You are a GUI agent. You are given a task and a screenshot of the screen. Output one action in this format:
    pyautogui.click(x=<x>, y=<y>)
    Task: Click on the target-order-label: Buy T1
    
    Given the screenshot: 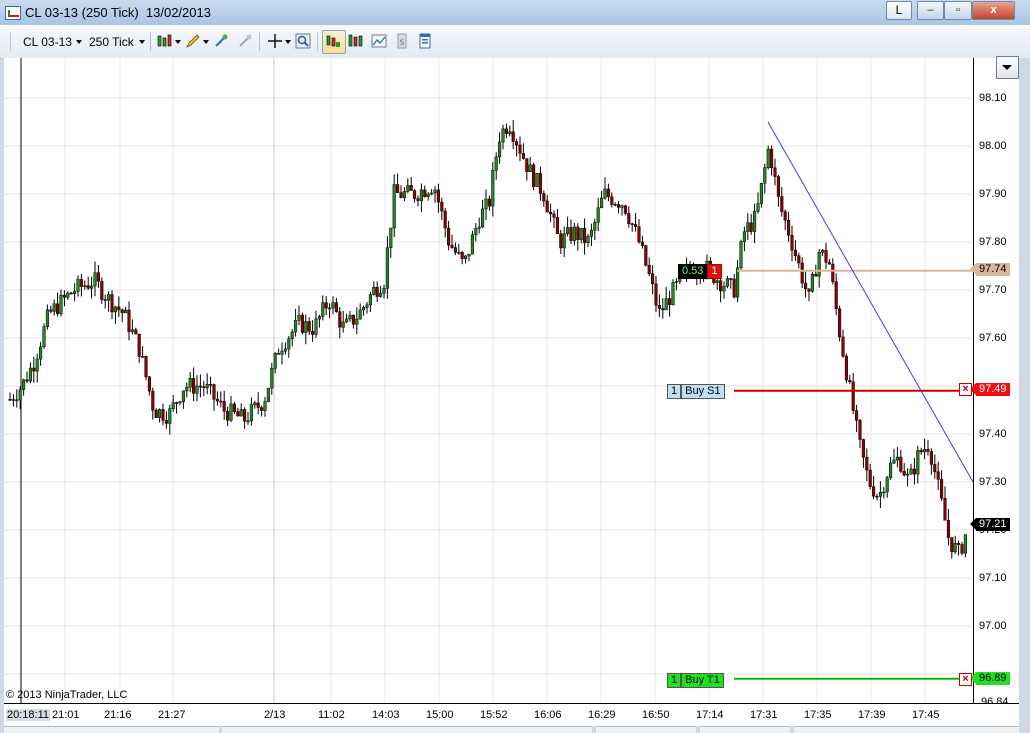 What is the action you would take?
    pyautogui.click(x=702, y=680)
    